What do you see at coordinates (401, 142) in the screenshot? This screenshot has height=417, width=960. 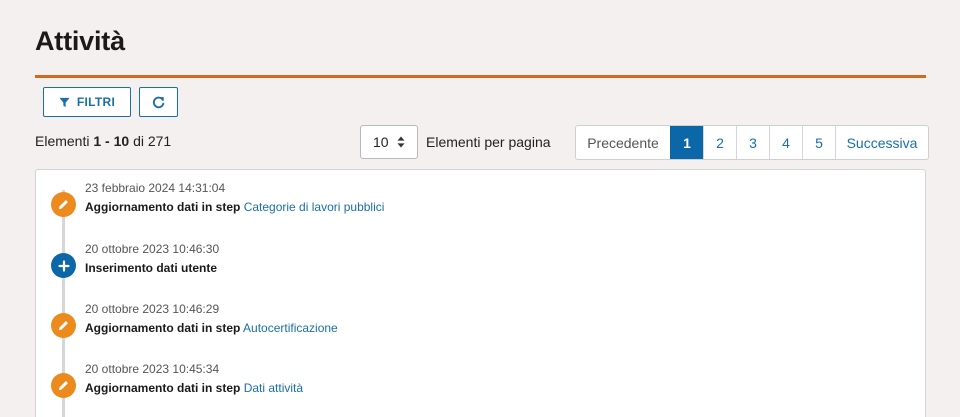 I see `sort-arrows-icon` at bounding box center [401, 142].